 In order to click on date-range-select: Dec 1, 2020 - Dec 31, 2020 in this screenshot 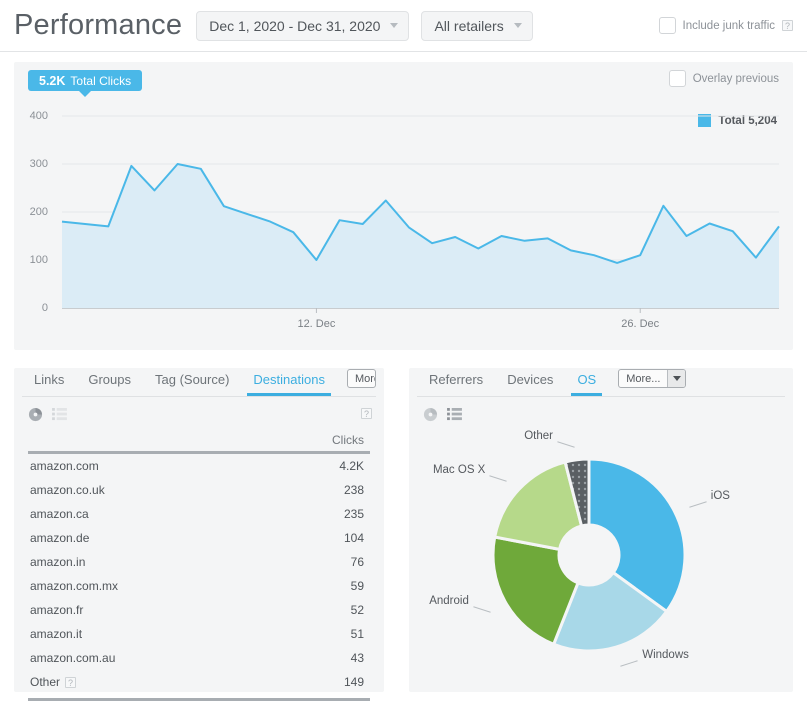, I will do `click(303, 25)`.